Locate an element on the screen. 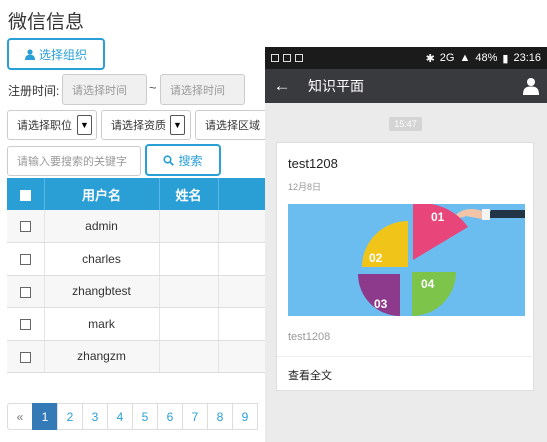 This screenshot has width=547, height=442. slice-label-01: 01 is located at coordinates (438, 217).